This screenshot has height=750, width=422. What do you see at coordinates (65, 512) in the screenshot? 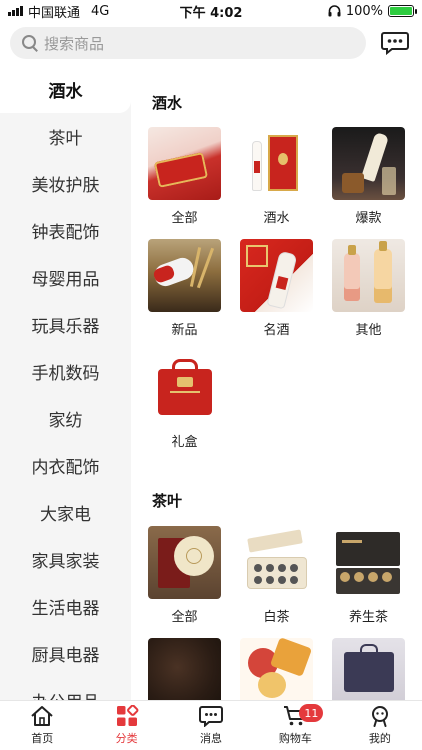
I see `sidebar-item-dajiadian: 大家电` at bounding box center [65, 512].